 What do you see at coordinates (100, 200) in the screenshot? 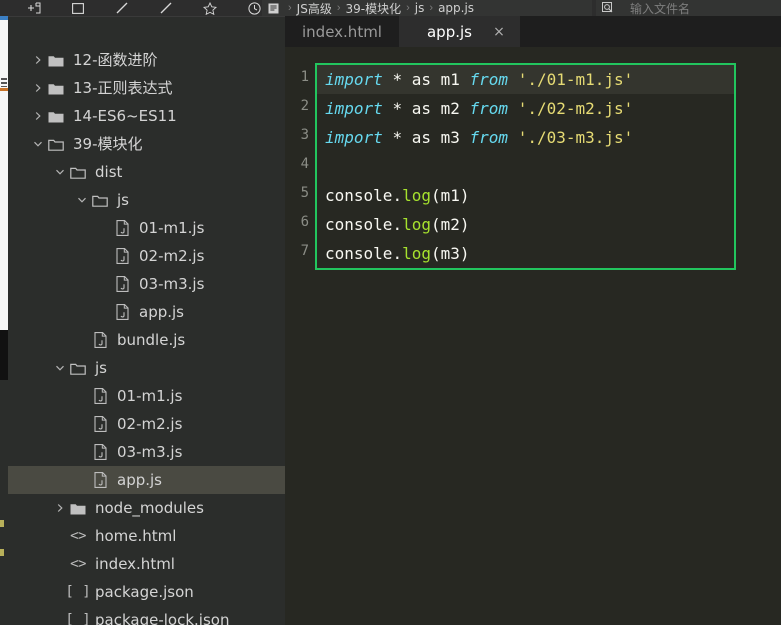
I see `folder-open-icon` at bounding box center [100, 200].